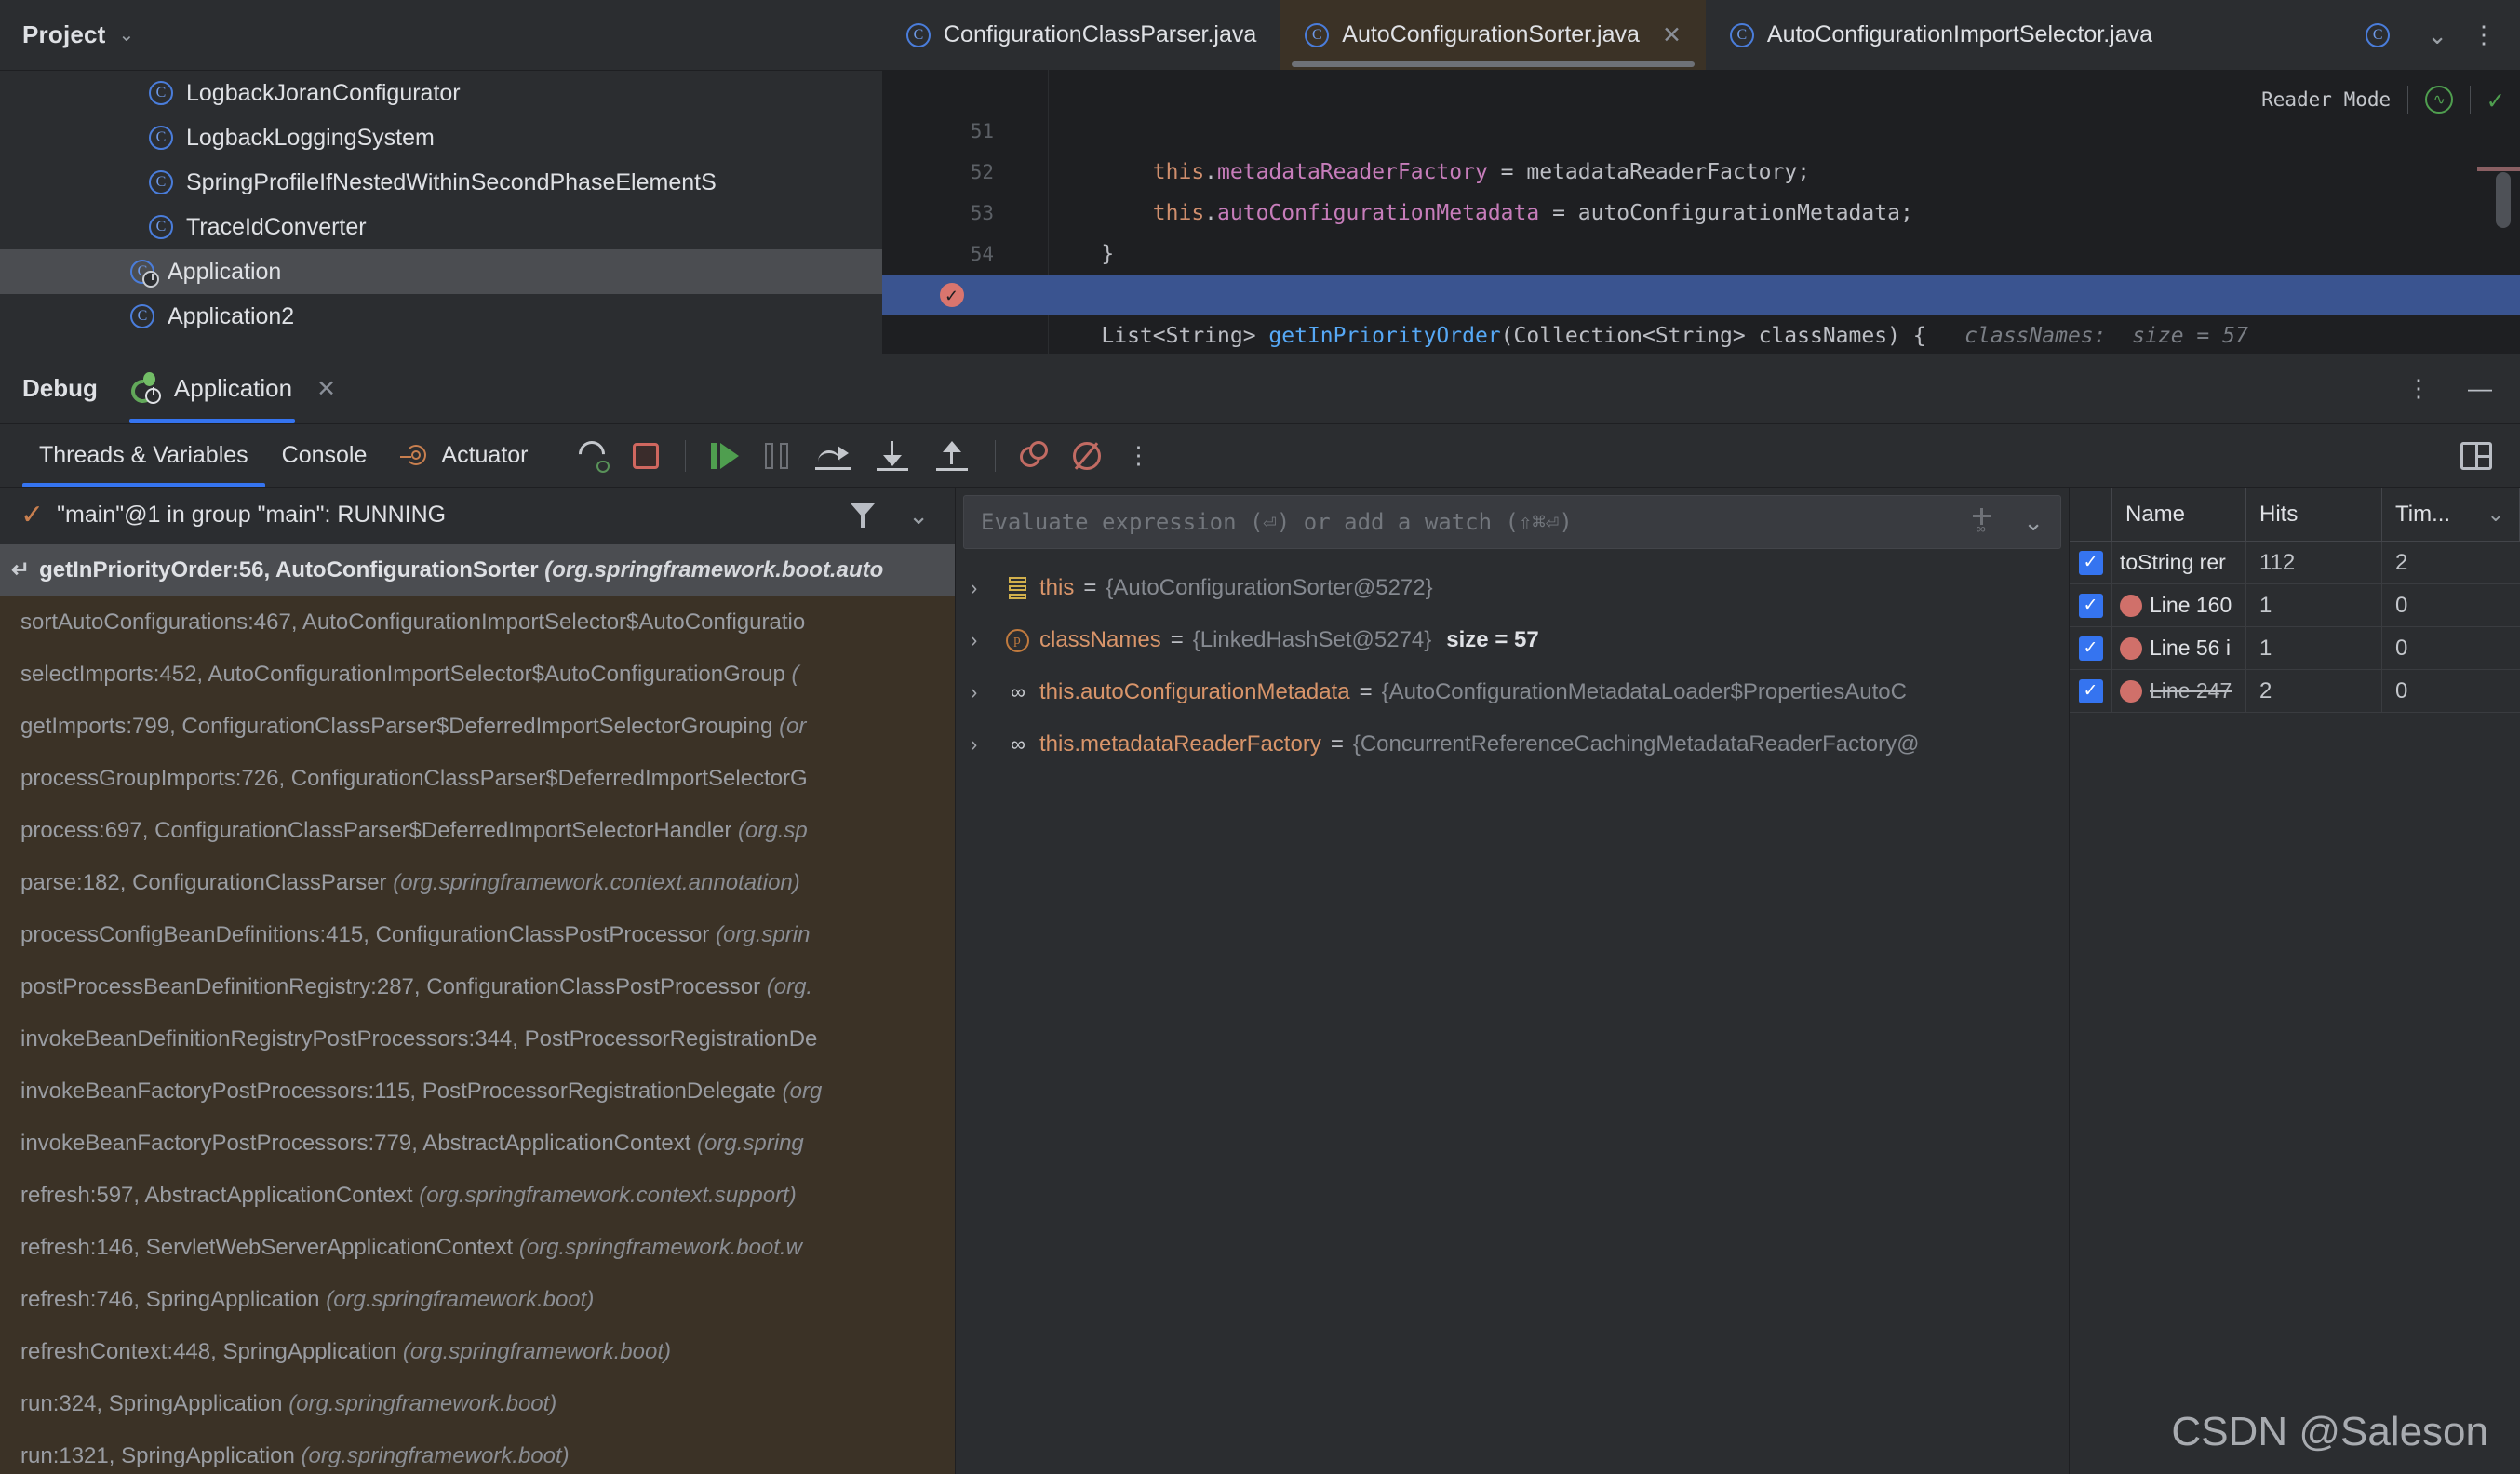 This screenshot has width=2520, height=1474. I want to click on checkmark-icon: ✓, so click(2495, 100).